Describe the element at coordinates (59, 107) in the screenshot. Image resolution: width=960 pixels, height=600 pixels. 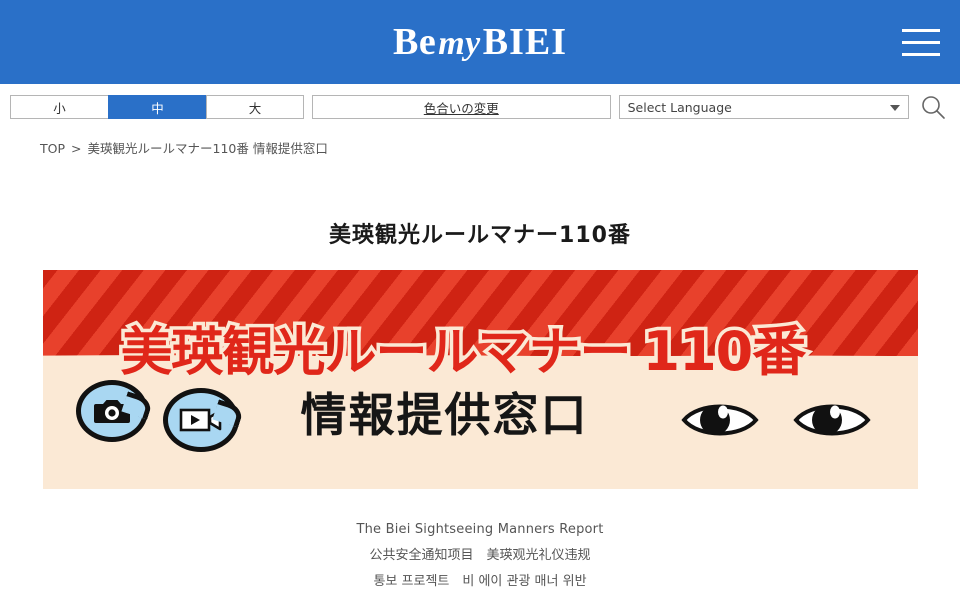
I see `text-size-small-button: 小` at that location.